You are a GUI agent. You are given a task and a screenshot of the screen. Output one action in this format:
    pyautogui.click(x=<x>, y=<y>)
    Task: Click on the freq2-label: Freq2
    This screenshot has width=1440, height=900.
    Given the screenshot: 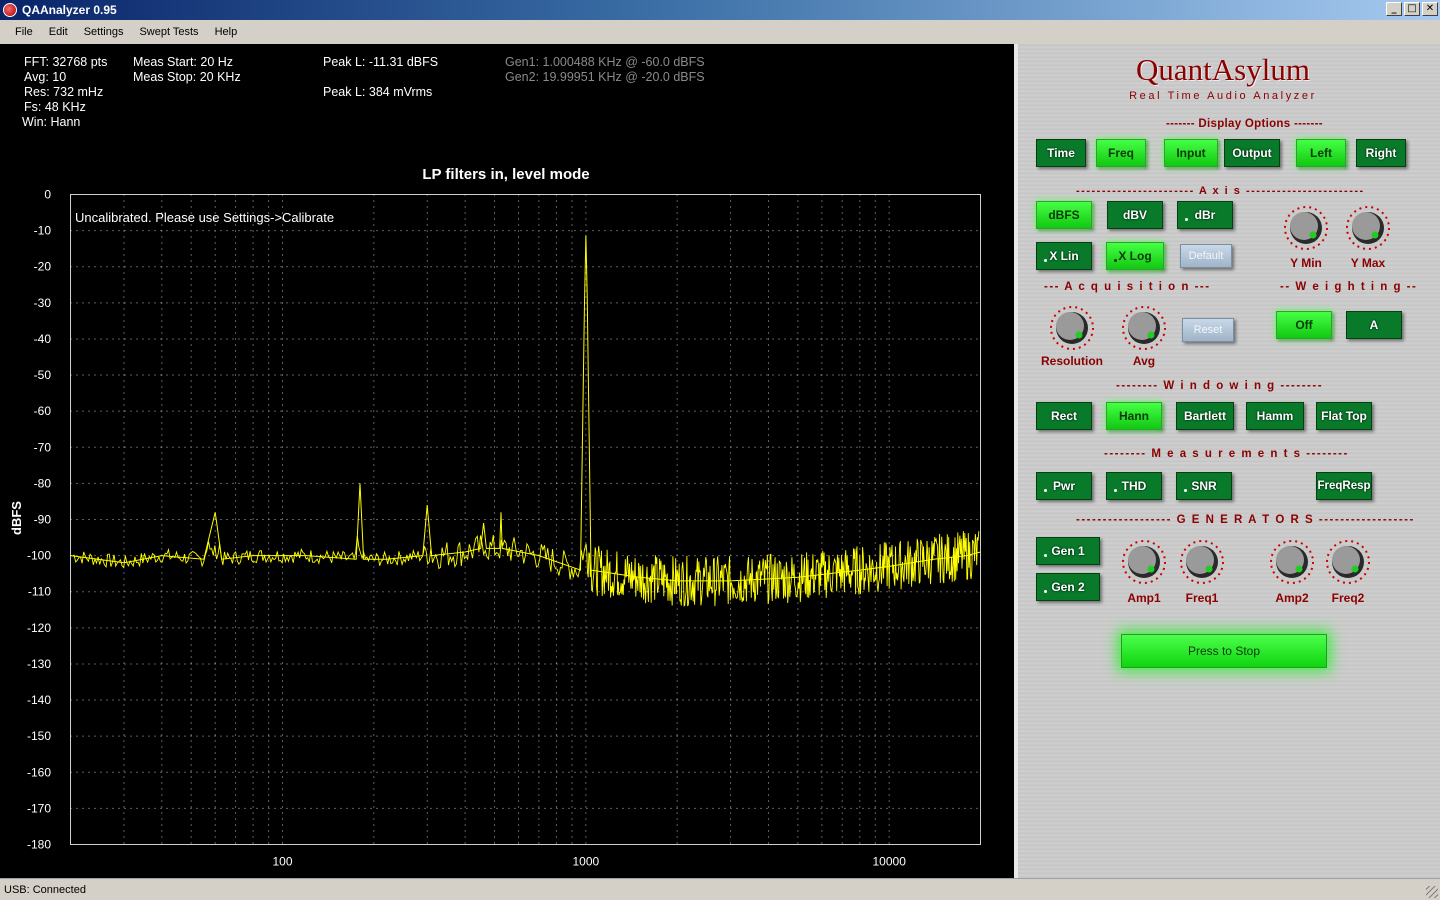 What is the action you would take?
    pyautogui.click(x=1348, y=598)
    